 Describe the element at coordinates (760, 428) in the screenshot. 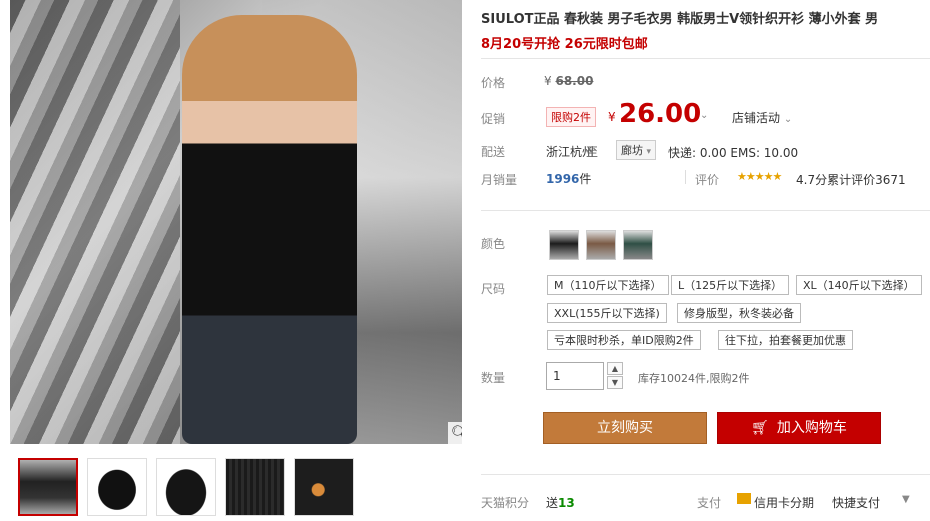

I see `cart-icon: 🛒︎` at that location.